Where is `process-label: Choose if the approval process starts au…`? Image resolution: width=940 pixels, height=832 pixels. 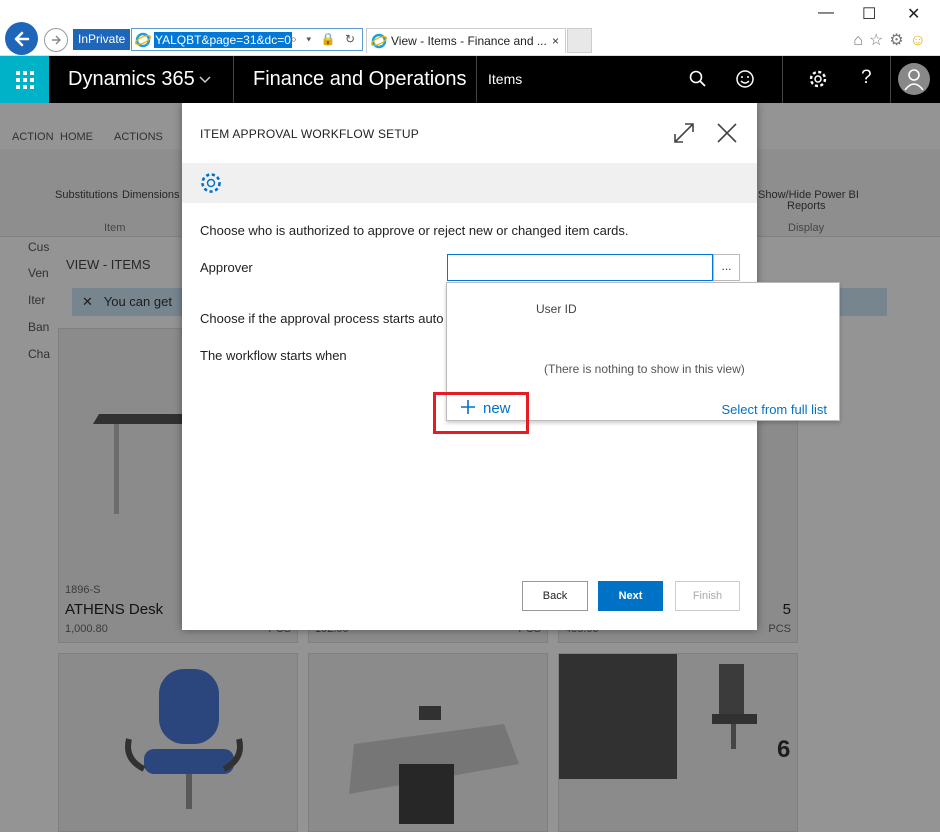 process-label: Choose if the approval process starts au… is located at coordinates (322, 318).